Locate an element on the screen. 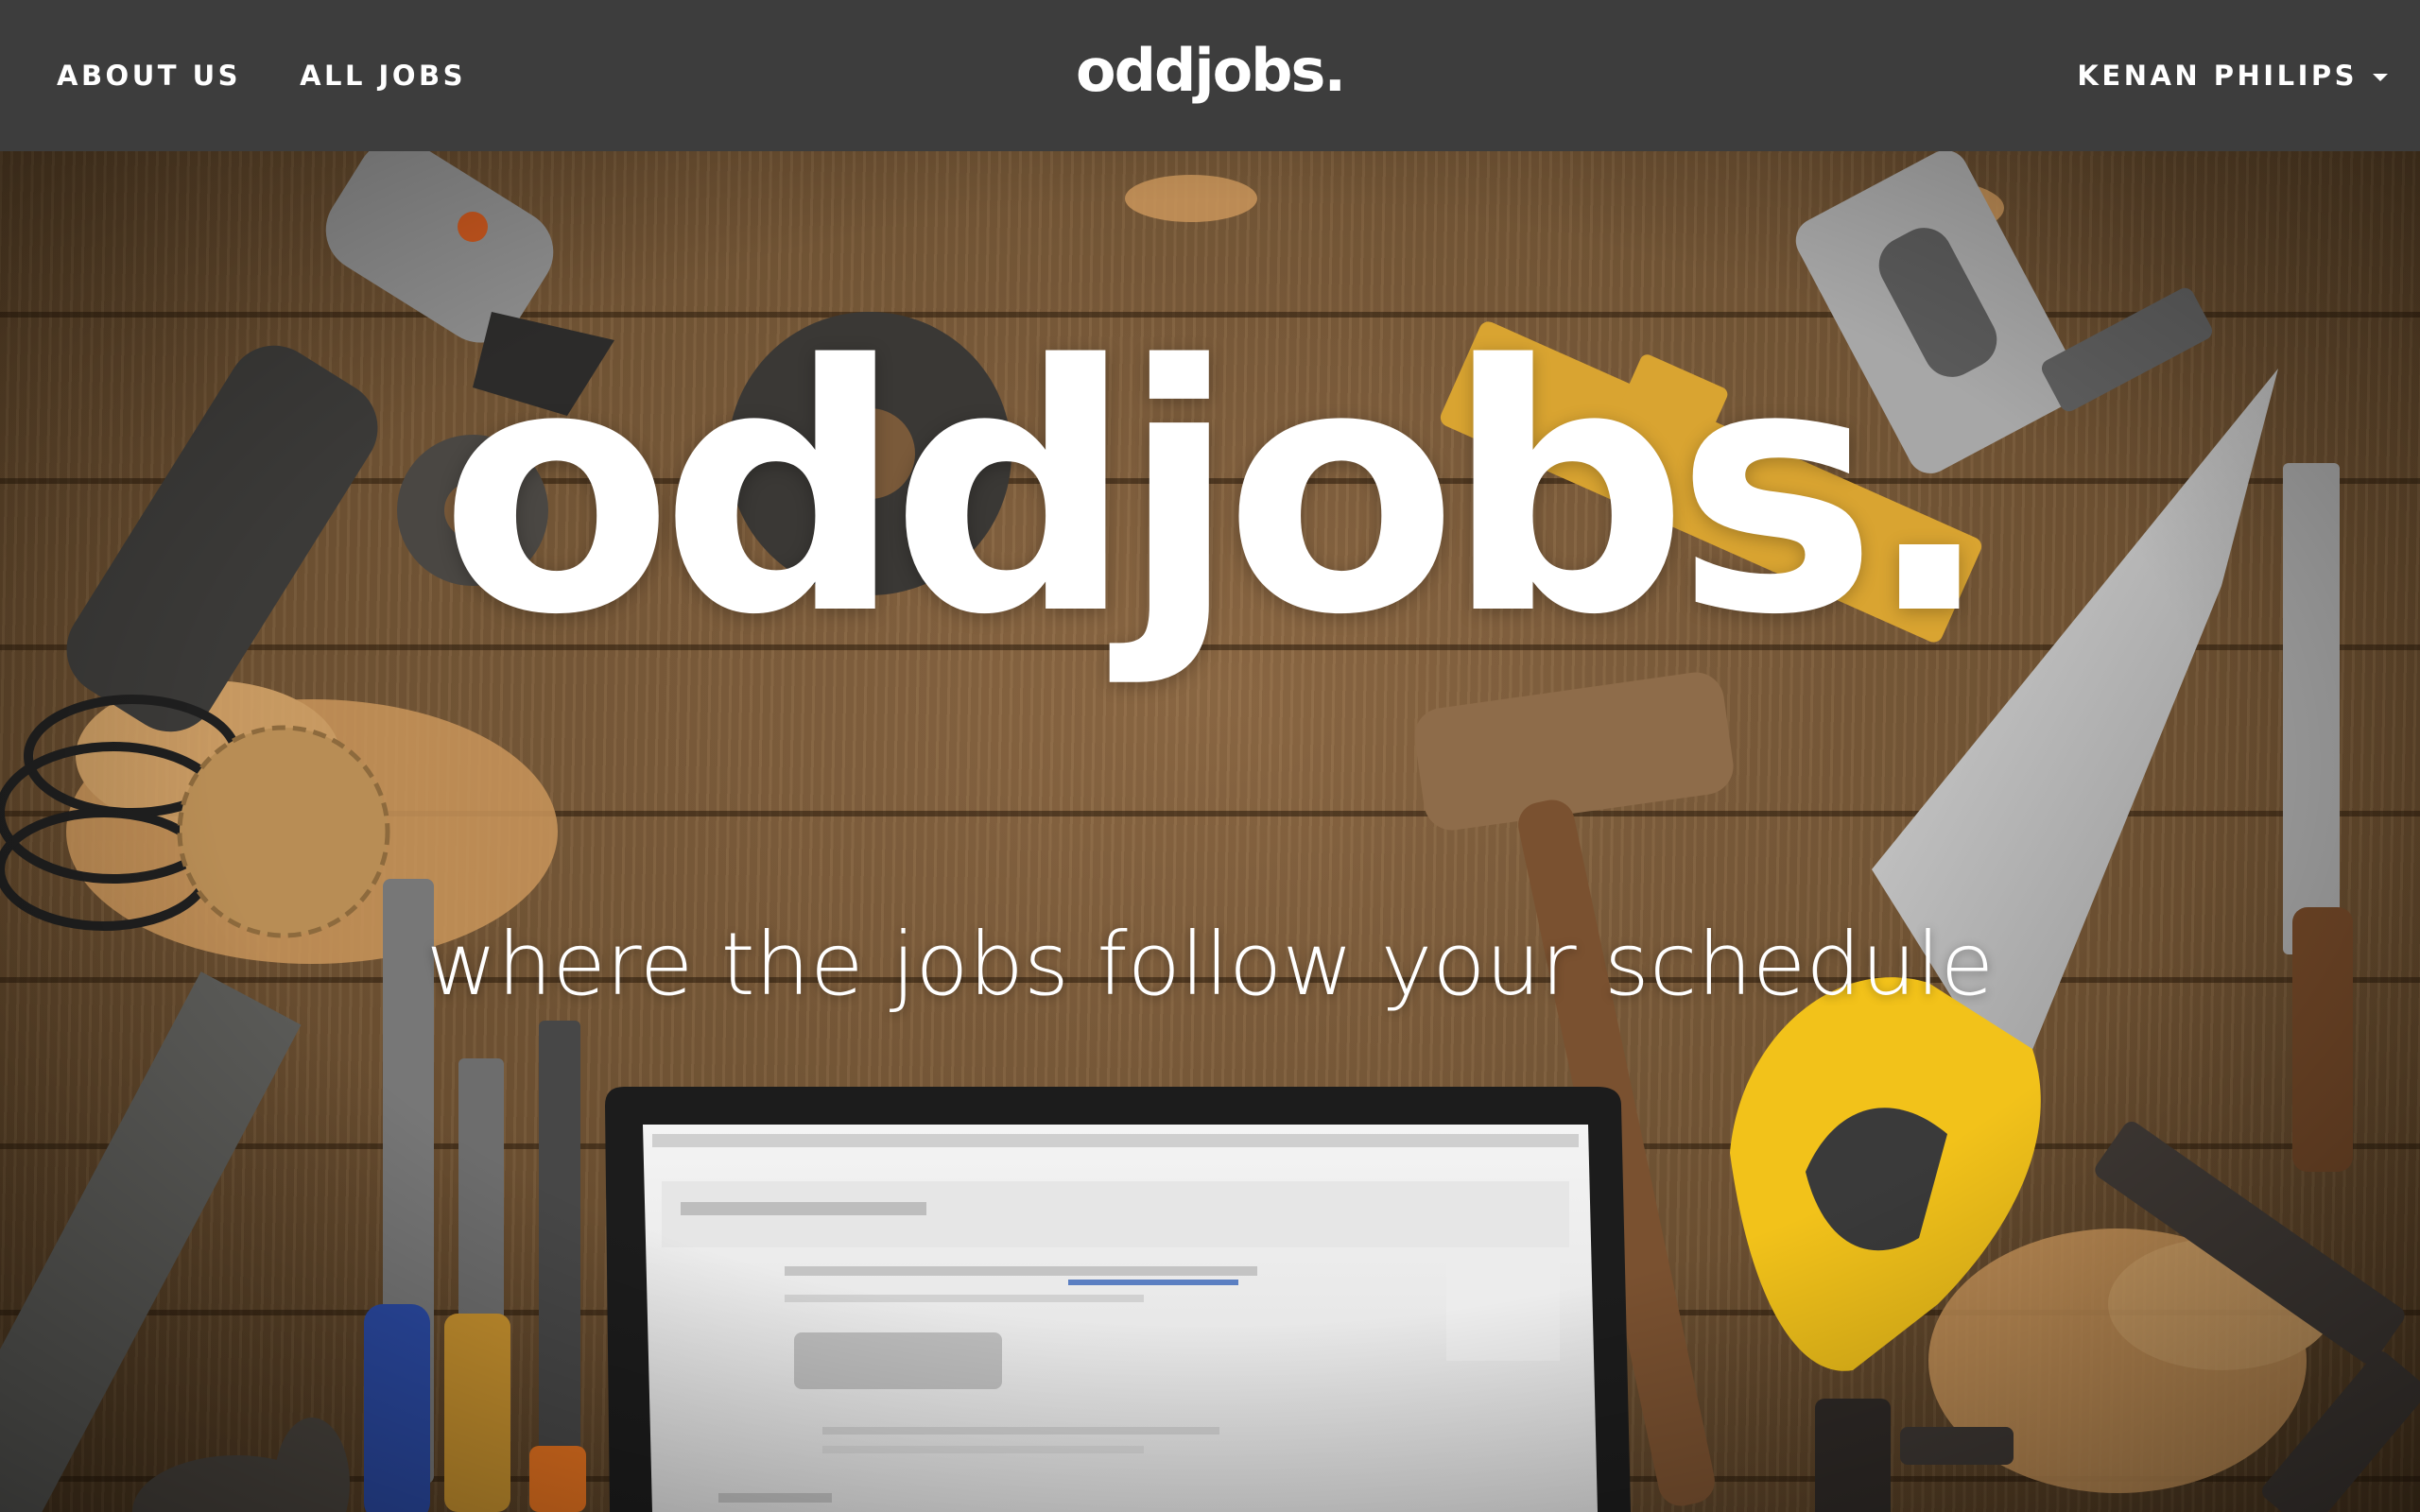 This screenshot has height=1512, width=2420. top-navbar: ABOUT US ALL JOBS oddjobs. KENAN PHILIPS is located at coordinates (1210, 75).